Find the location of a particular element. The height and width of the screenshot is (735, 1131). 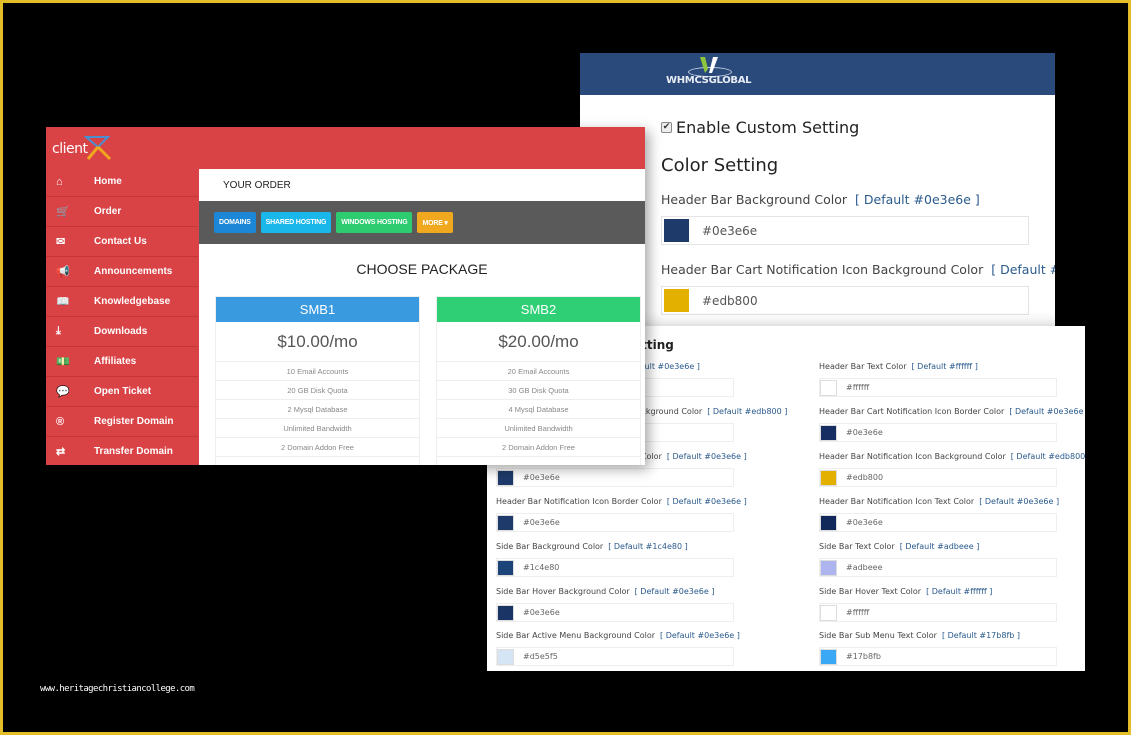

sidebar-item-downloads: ⤓ Downloads is located at coordinates (122, 332).